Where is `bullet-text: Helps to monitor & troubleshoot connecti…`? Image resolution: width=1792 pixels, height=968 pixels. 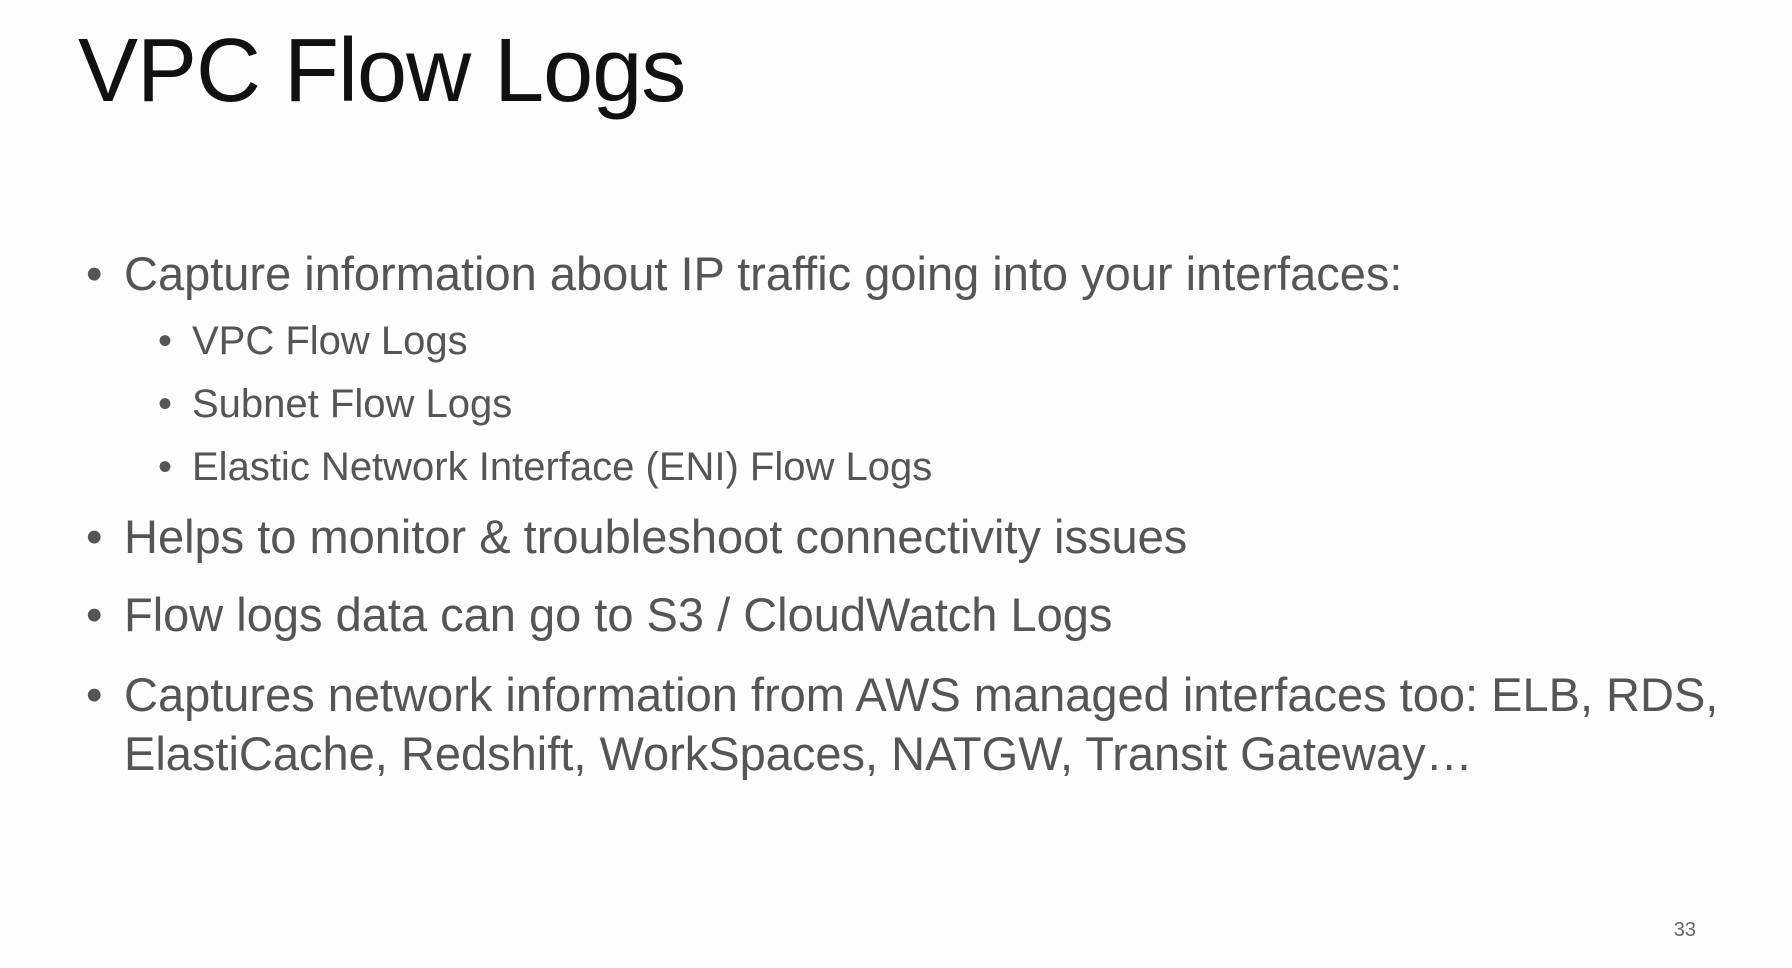 bullet-text: Helps to monitor & troubleshoot connecti… is located at coordinates (656, 536).